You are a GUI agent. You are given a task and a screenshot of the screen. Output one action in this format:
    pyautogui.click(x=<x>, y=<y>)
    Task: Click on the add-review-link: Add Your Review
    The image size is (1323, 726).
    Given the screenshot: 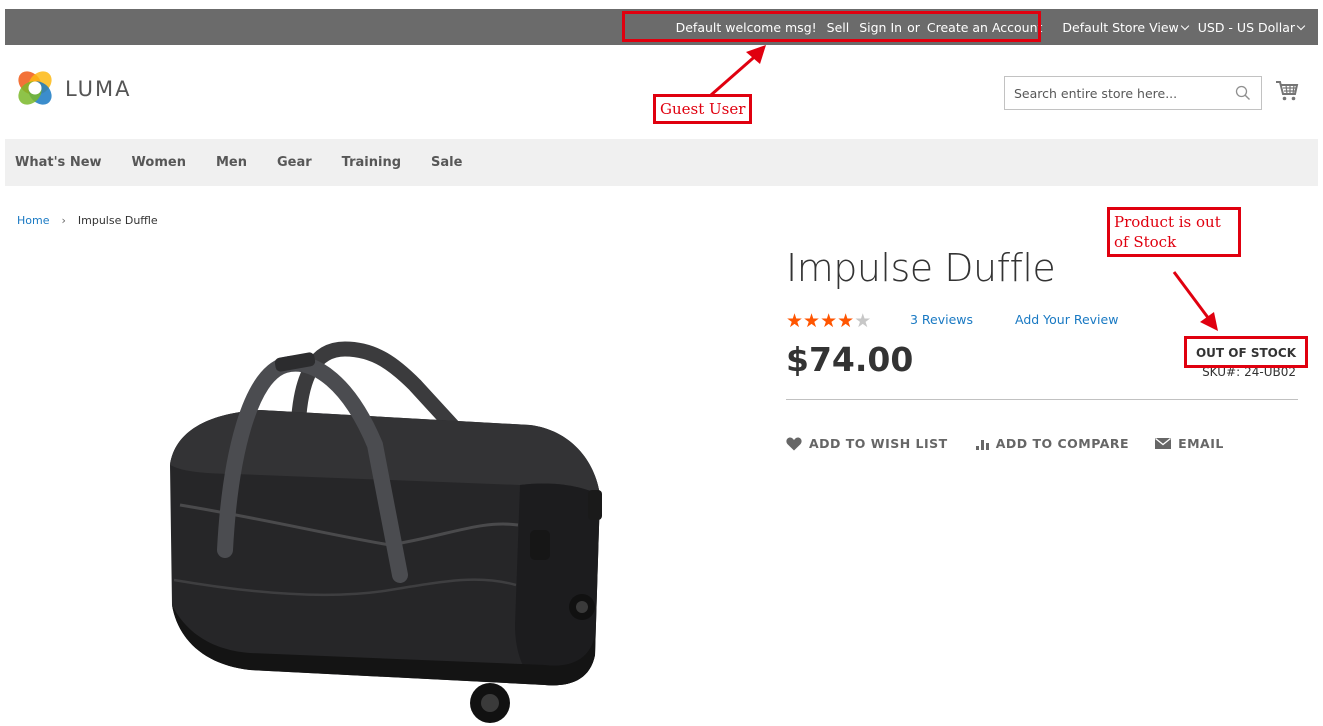 What is the action you would take?
    pyautogui.click(x=1066, y=319)
    